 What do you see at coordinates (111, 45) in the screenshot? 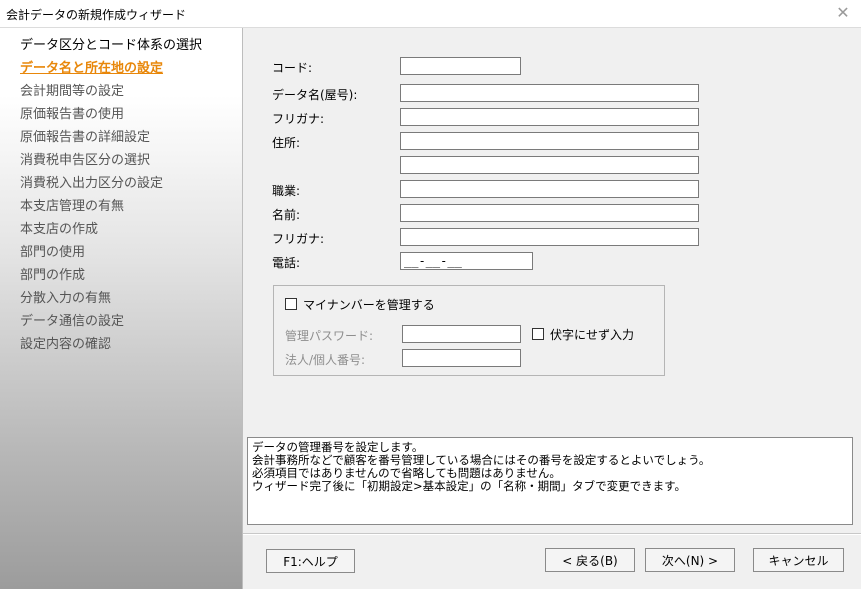
I see `step-item: データ区分とコード体系の選択` at bounding box center [111, 45].